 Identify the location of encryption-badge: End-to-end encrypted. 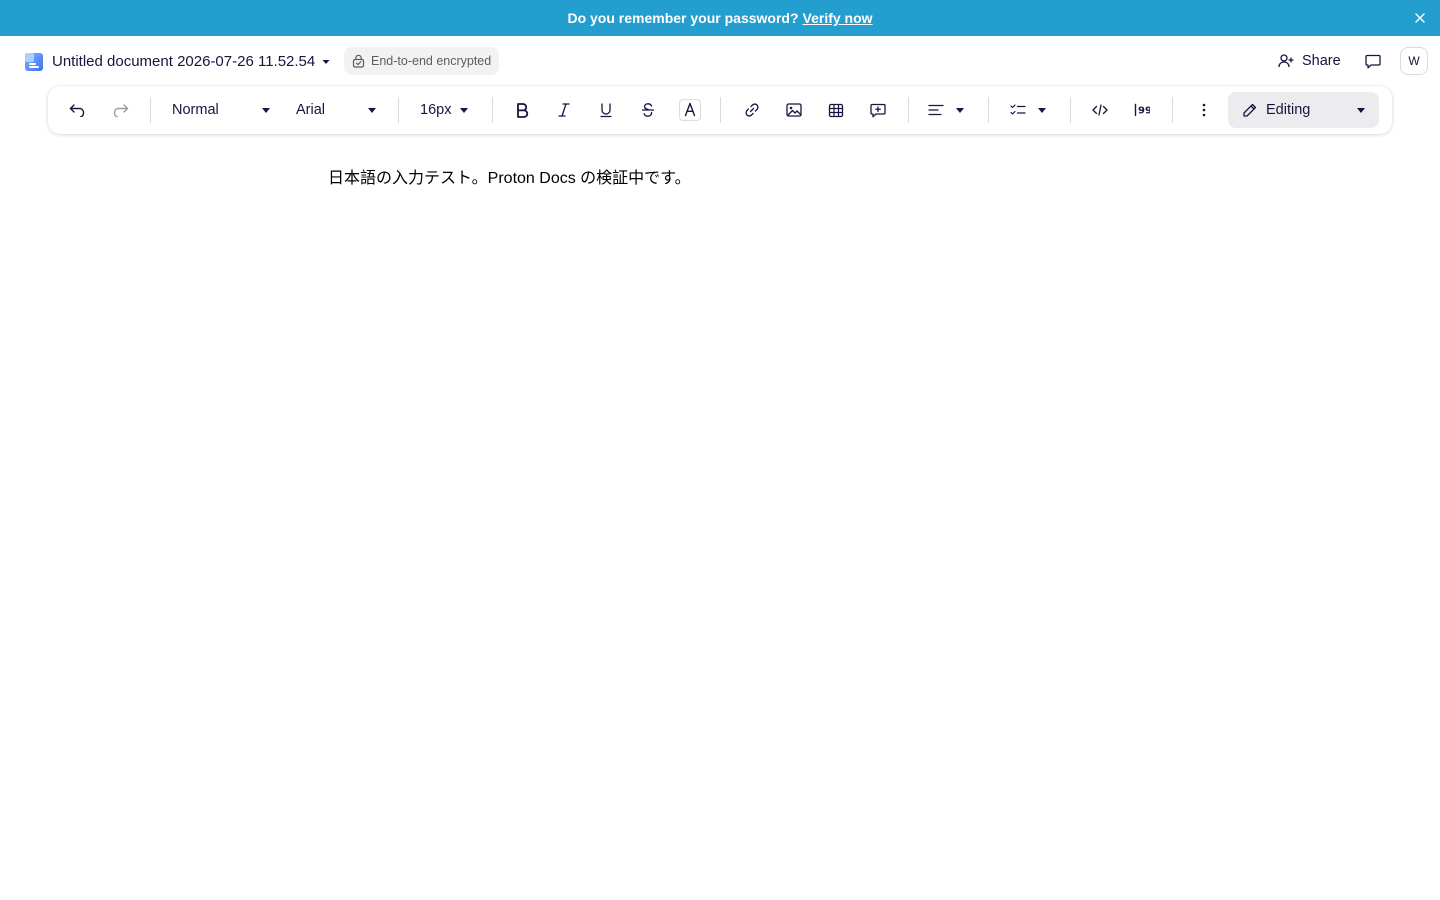
(422, 61).